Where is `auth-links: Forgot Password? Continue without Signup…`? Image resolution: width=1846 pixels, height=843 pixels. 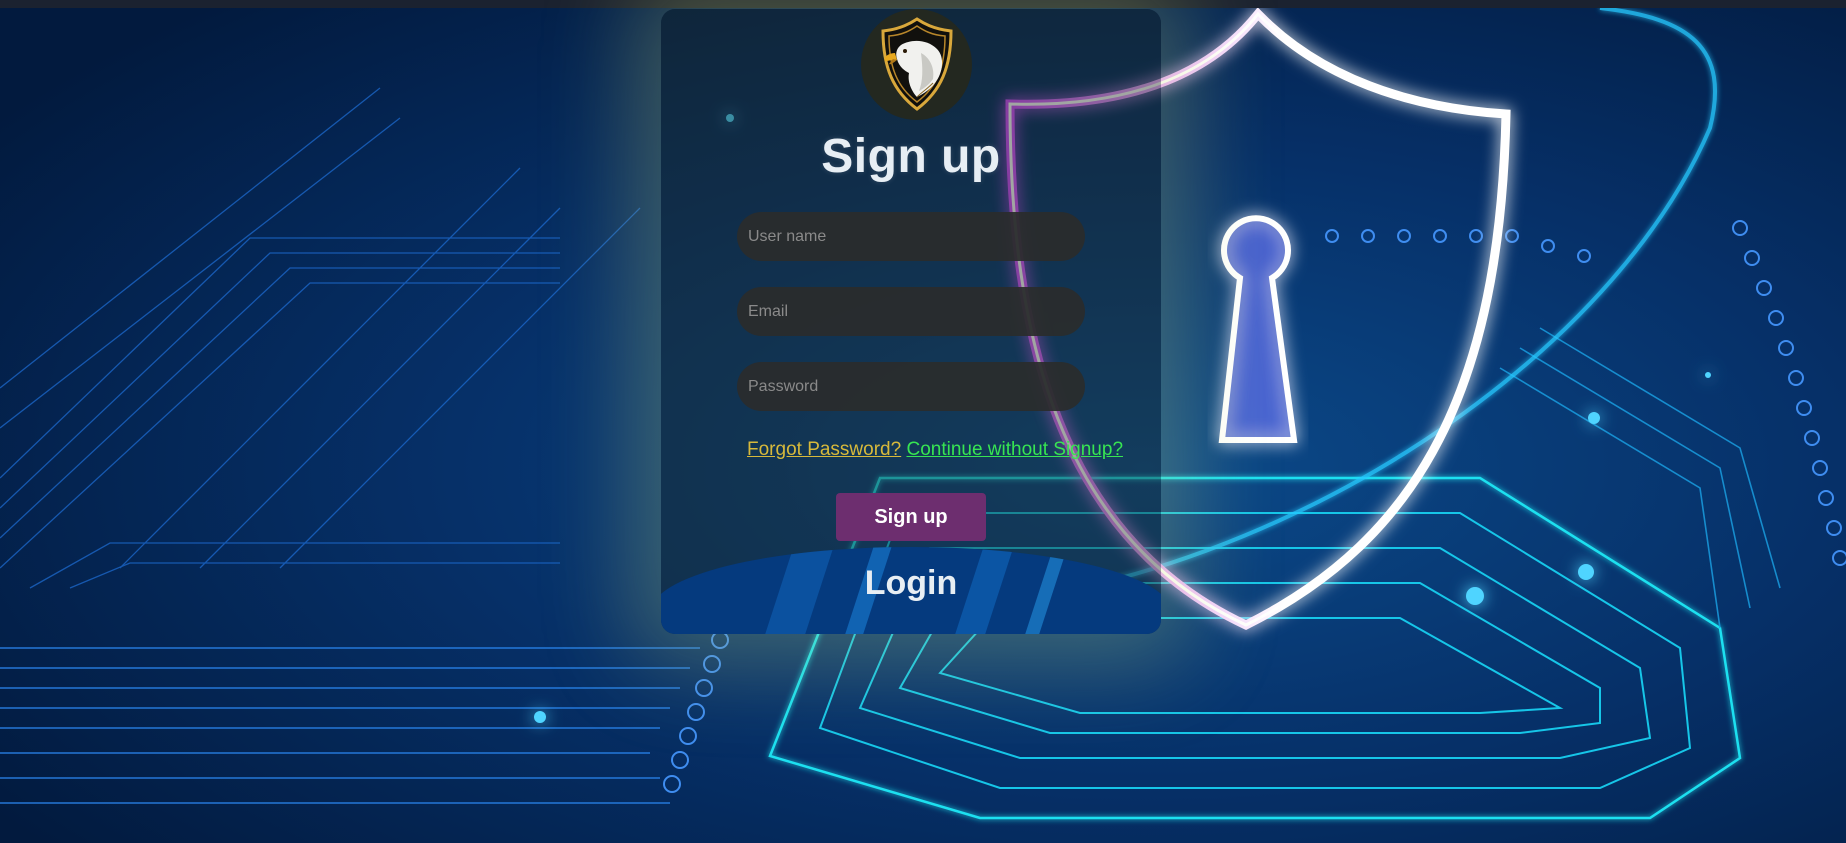
auth-links: Forgot Password? Continue without Signup… is located at coordinates (935, 450).